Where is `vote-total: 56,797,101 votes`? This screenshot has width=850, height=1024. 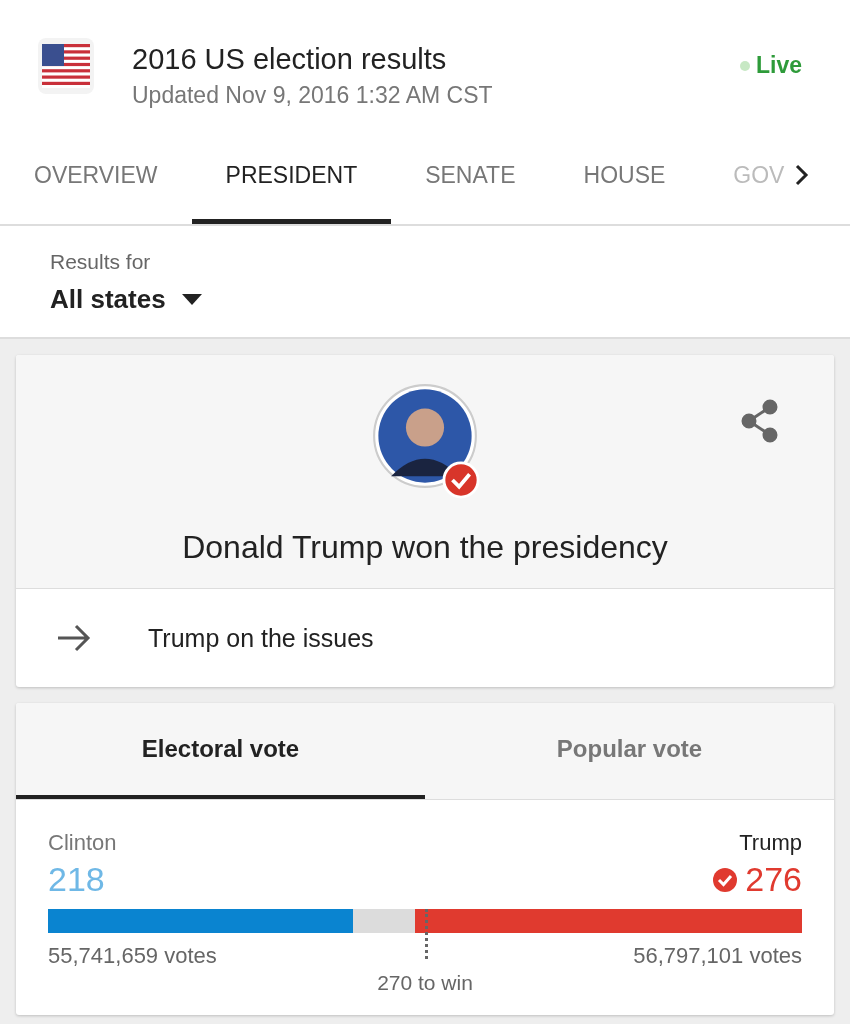 vote-total: 56,797,101 votes is located at coordinates (717, 956).